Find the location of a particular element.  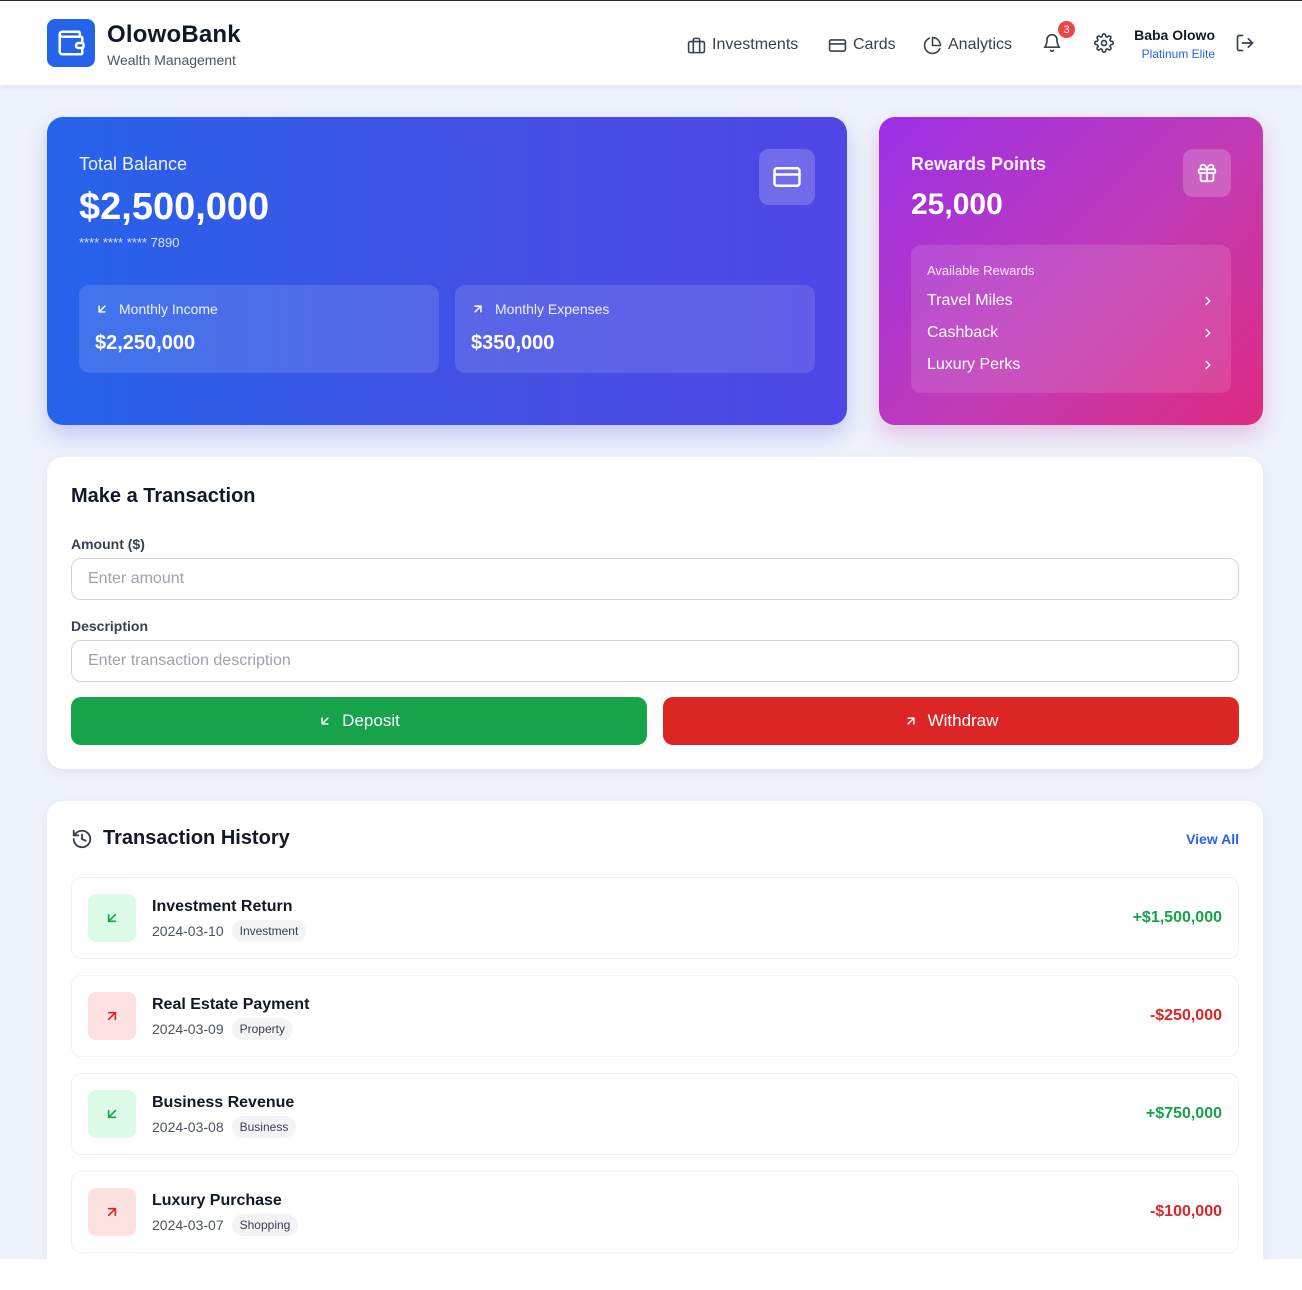

history-header: Transaction History is located at coordinates (180, 838).